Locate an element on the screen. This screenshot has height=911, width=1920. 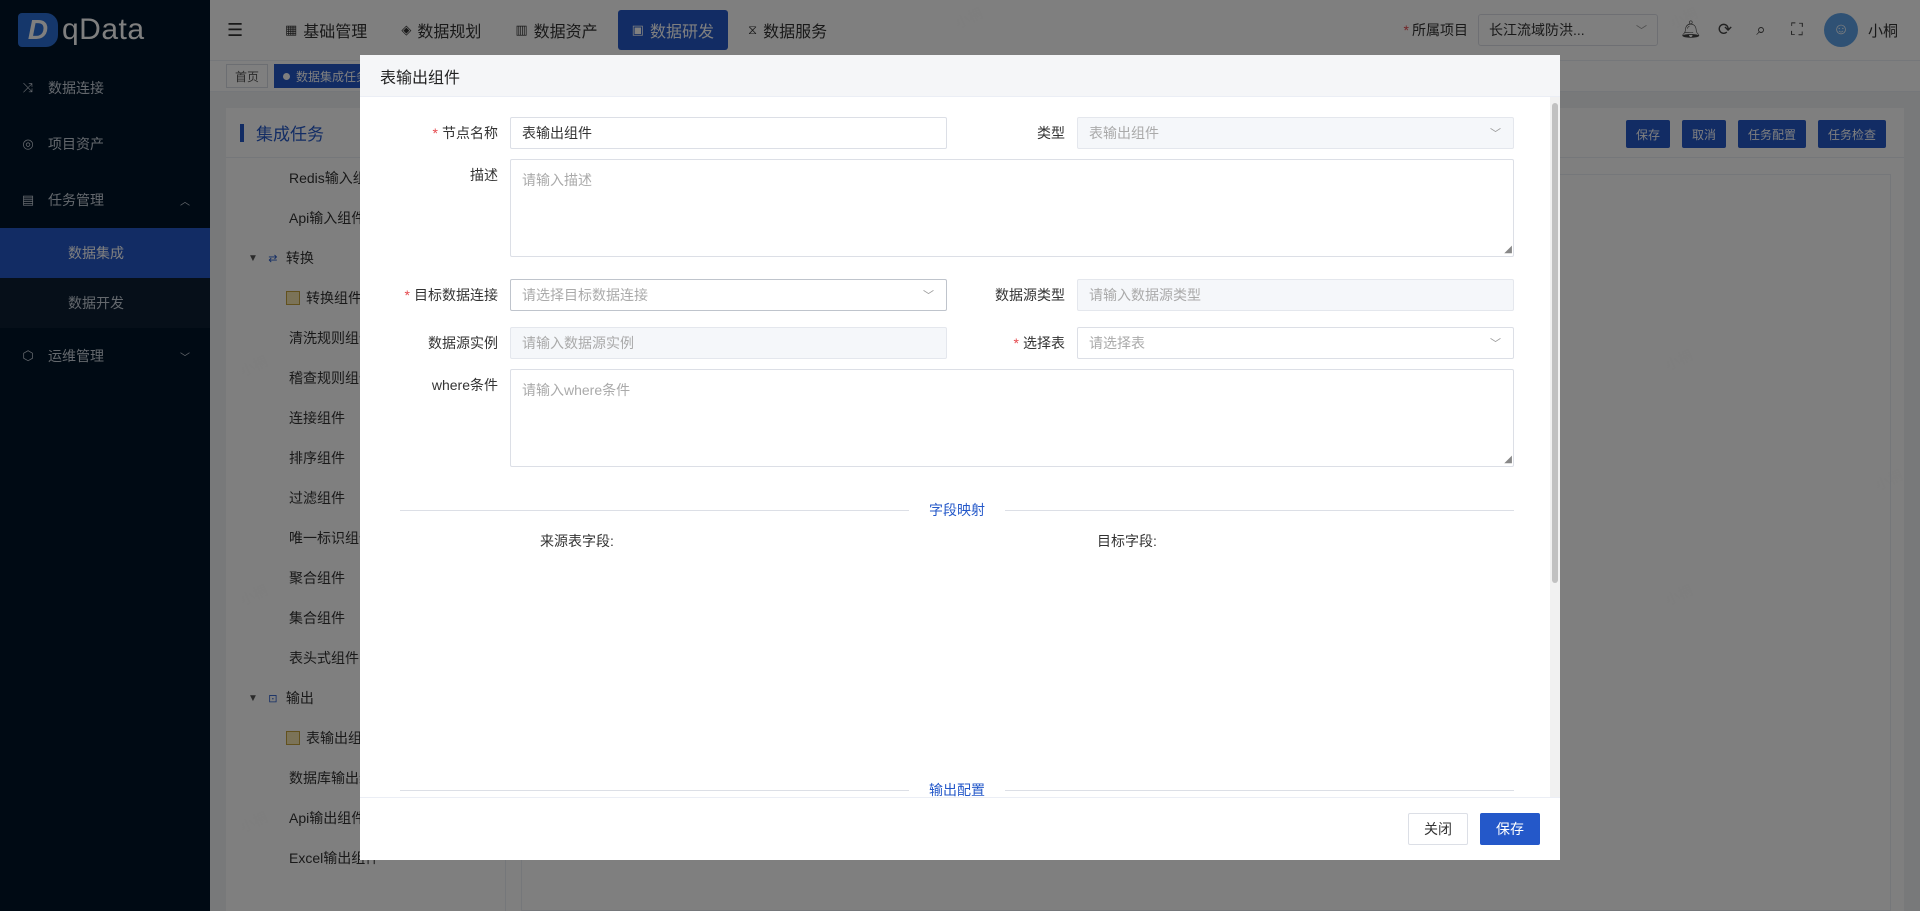
node-name-input: 表输出组件 is located at coordinates (728, 133).